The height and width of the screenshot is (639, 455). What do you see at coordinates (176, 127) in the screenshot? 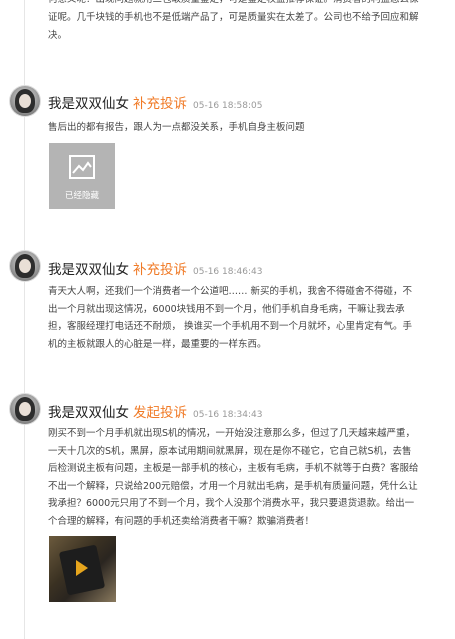
I see `entry-body: 售后出的都有报告，跟人为一点都没关系，手机自身主板问题` at bounding box center [176, 127].